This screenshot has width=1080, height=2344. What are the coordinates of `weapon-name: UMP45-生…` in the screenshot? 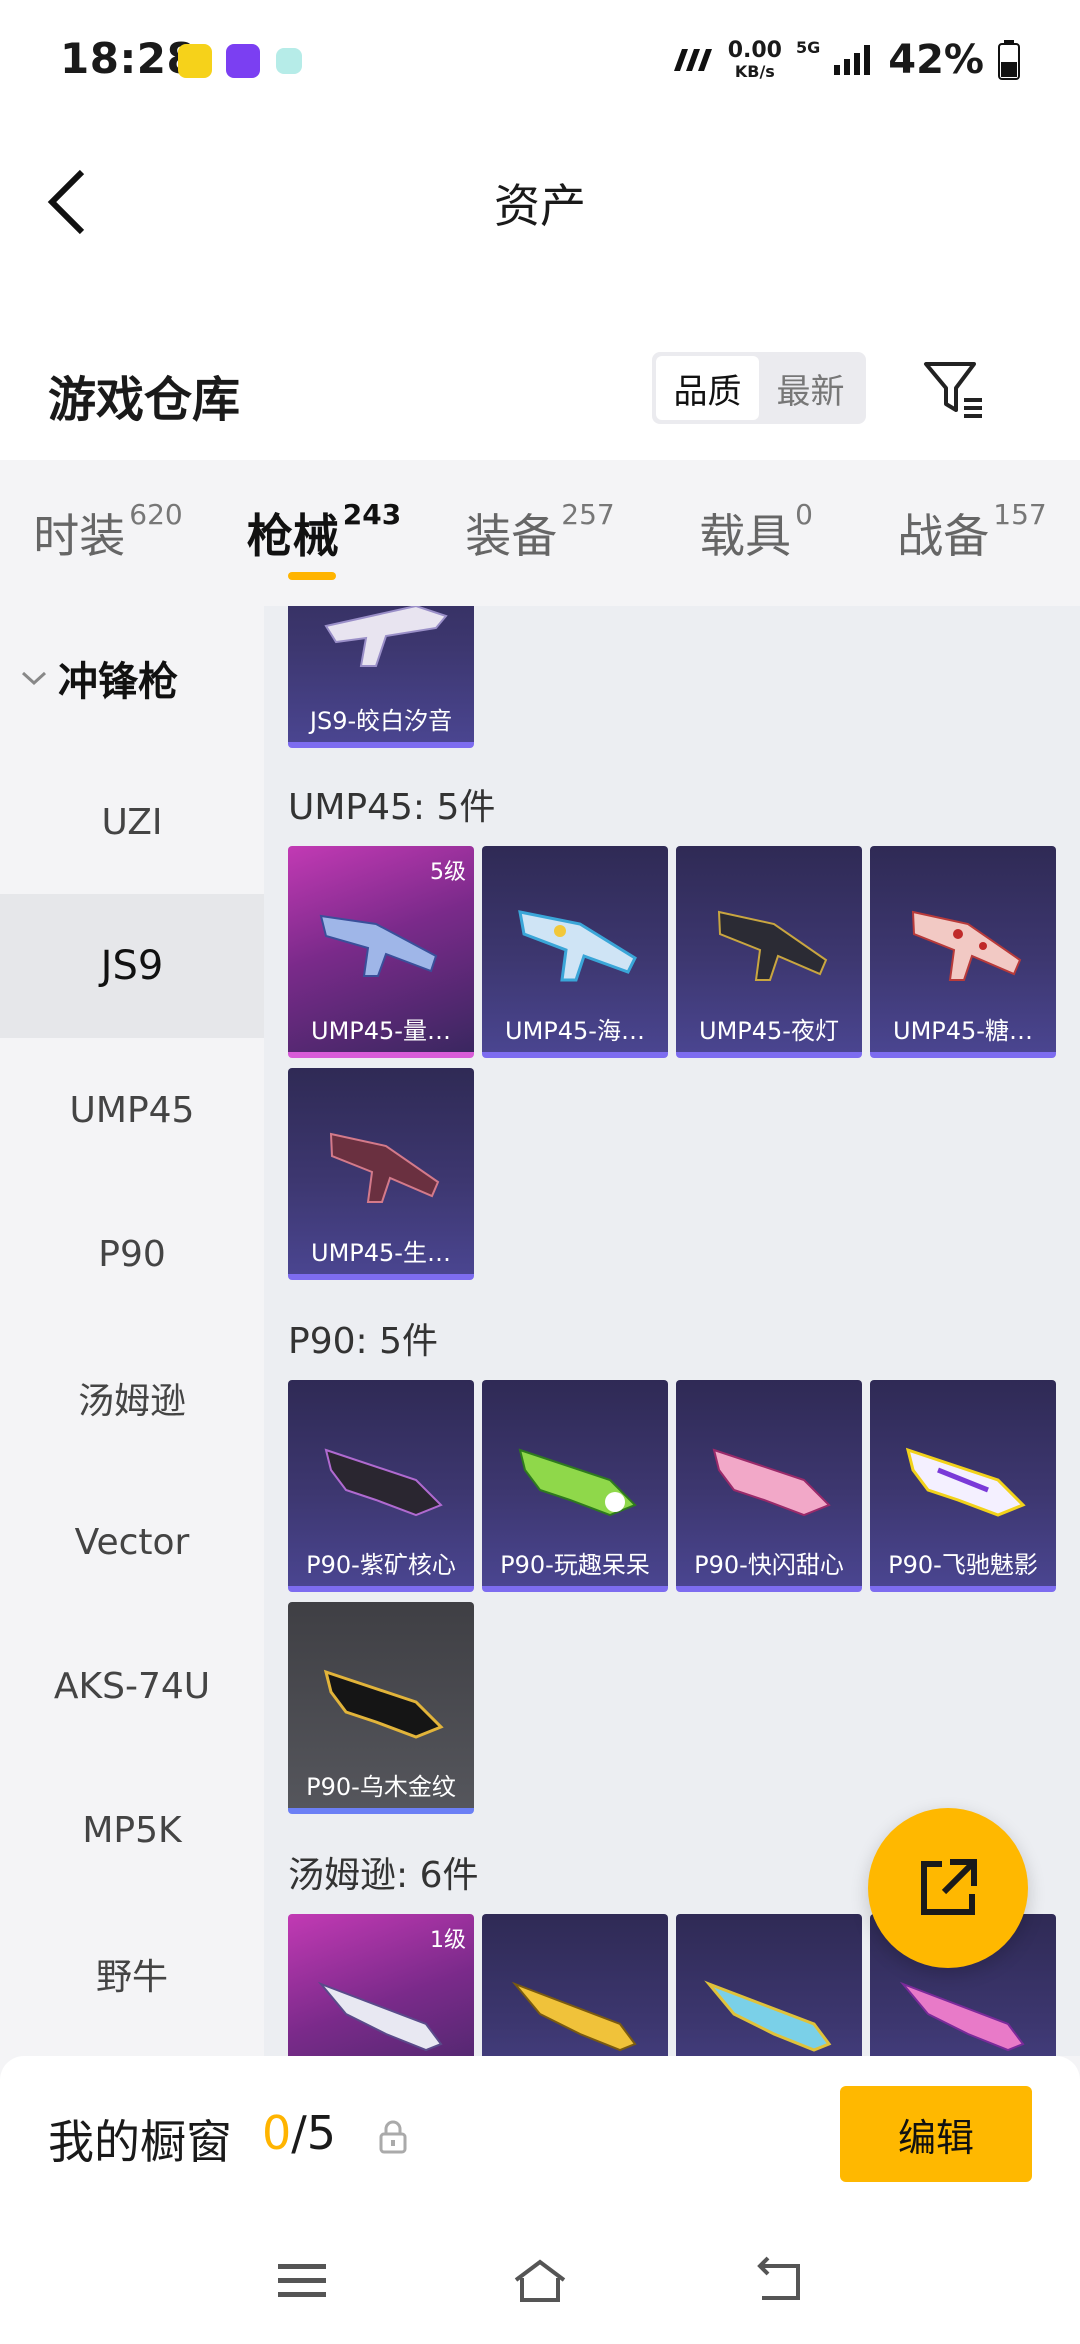 It's located at (381, 1253).